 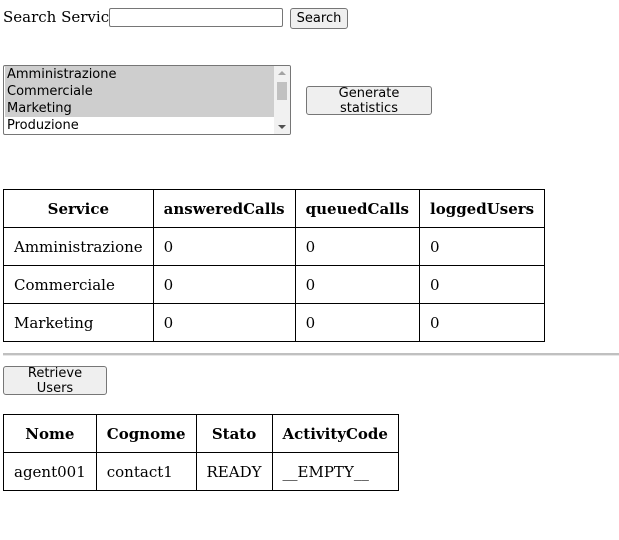 What do you see at coordinates (282, 127) in the screenshot?
I see `scroll-down-arrow-icon` at bounding box center [282, 127].